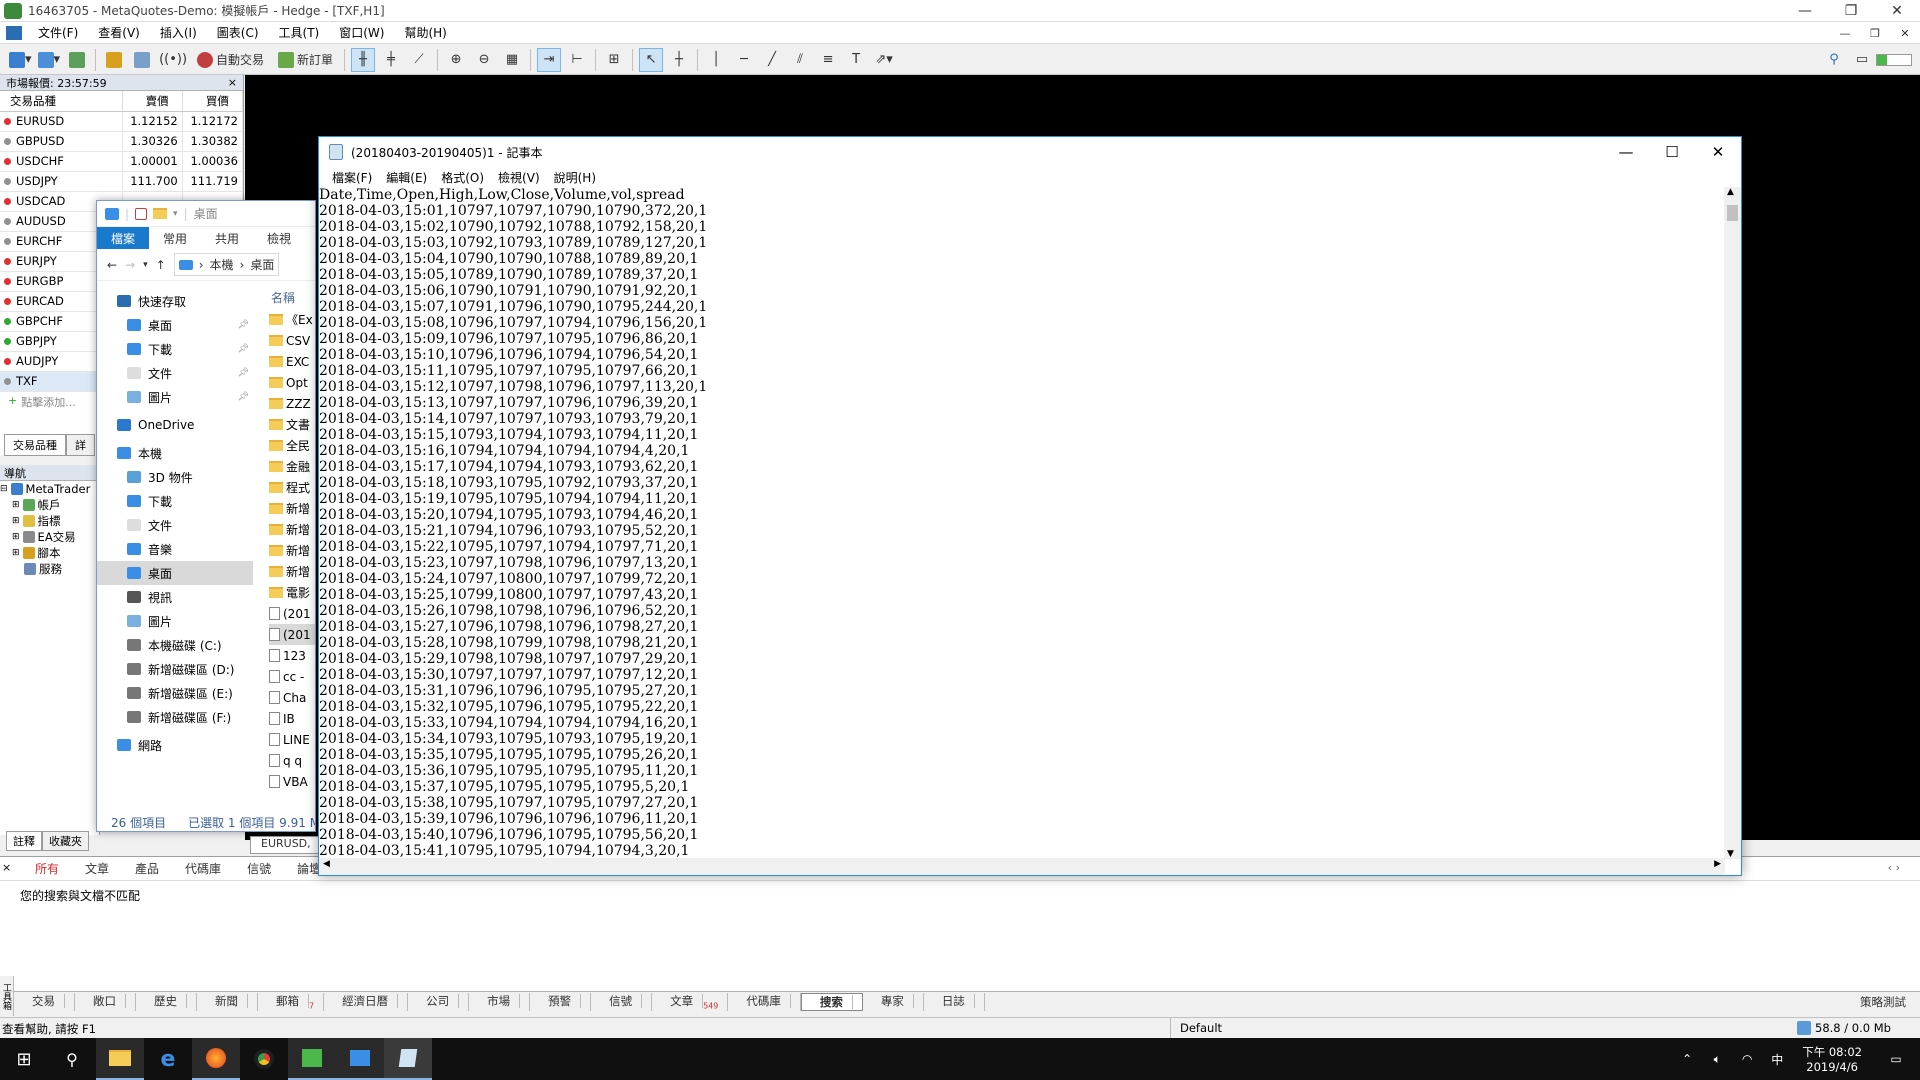 Image resolution: width=1920 pixels, height=1080 pixels. I want to click on file-item: ZZZ, so click(292, 403).